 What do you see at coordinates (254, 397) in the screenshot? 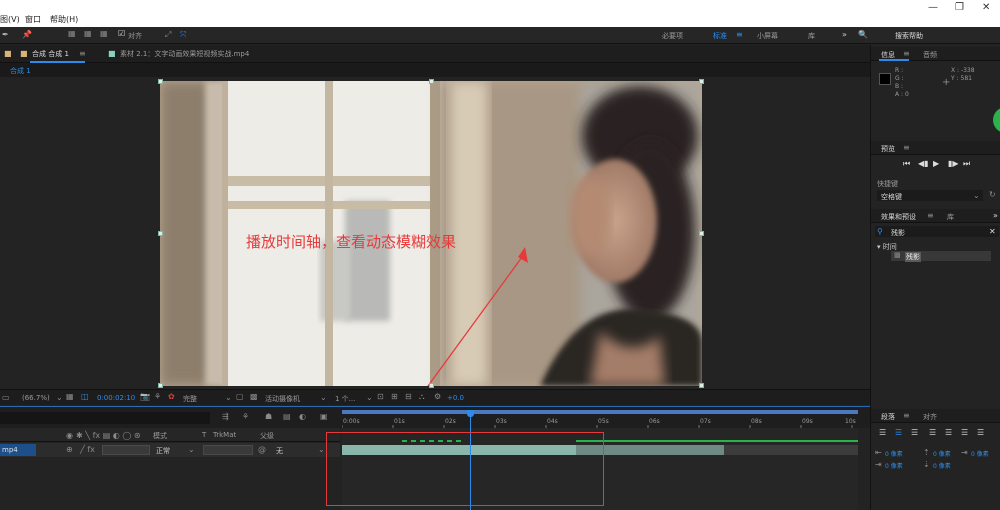
I see `transparency-grid-icon: ▩` at bounding box center [254, 397].